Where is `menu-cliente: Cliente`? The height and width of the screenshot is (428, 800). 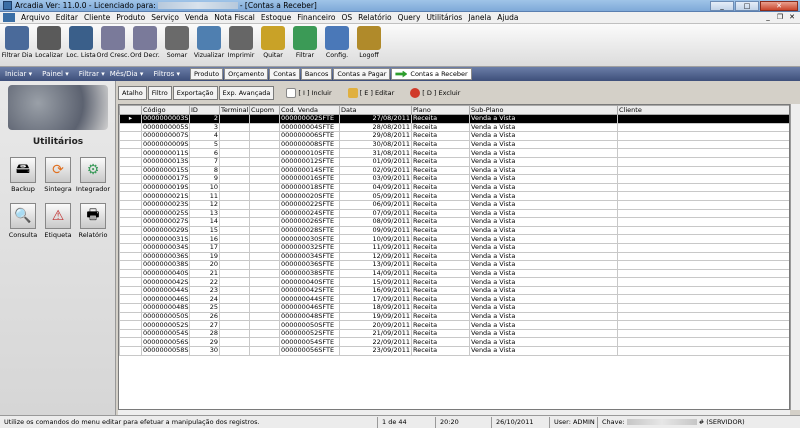 menu-cliente: Cliente is located at coordinates (97, 17).